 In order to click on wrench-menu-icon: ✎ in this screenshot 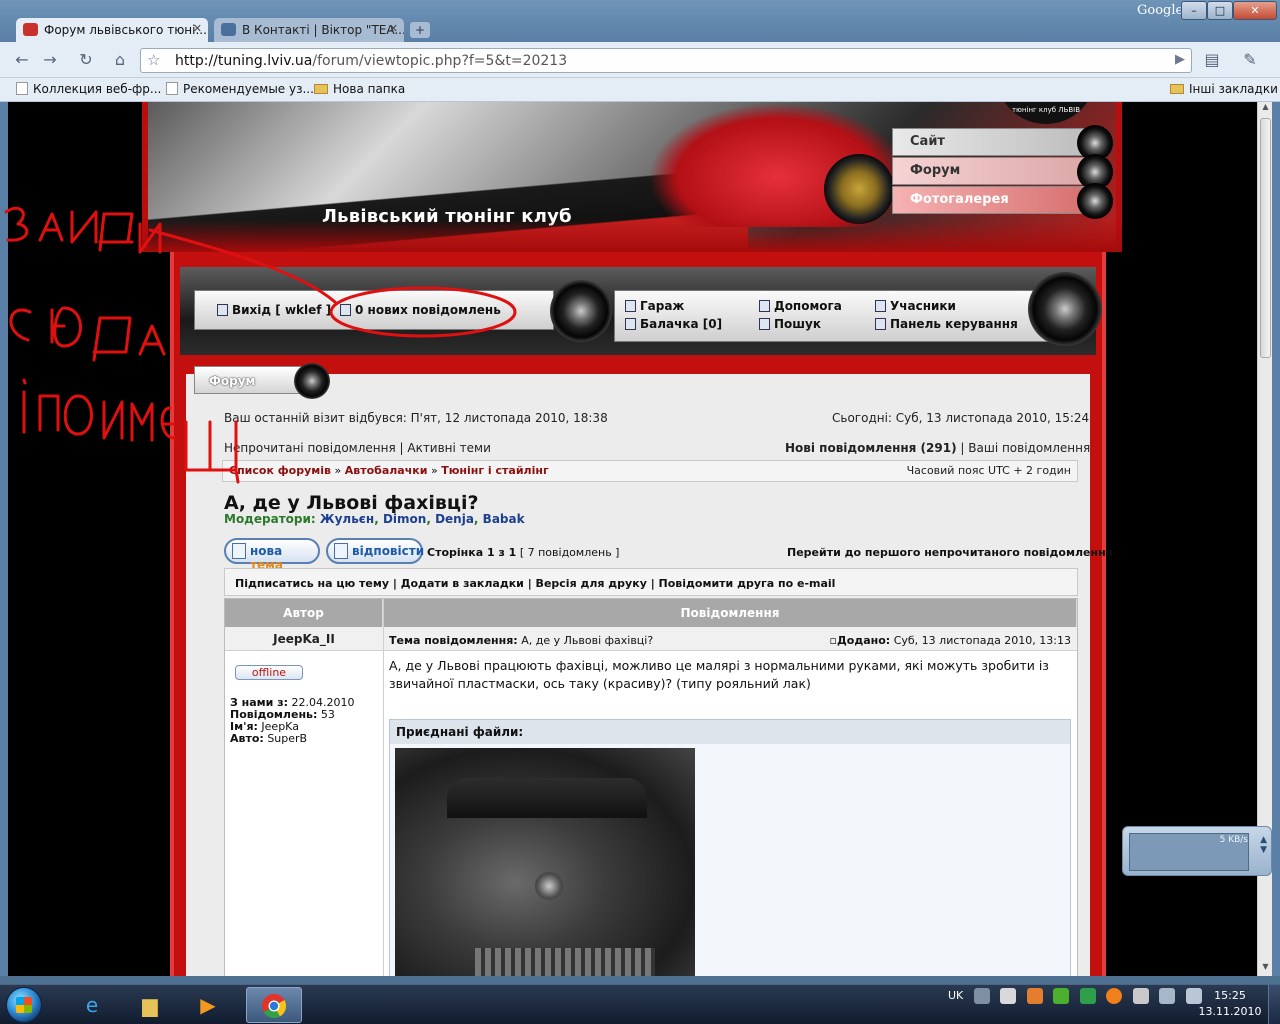, I will do `click(1250, 60)`.